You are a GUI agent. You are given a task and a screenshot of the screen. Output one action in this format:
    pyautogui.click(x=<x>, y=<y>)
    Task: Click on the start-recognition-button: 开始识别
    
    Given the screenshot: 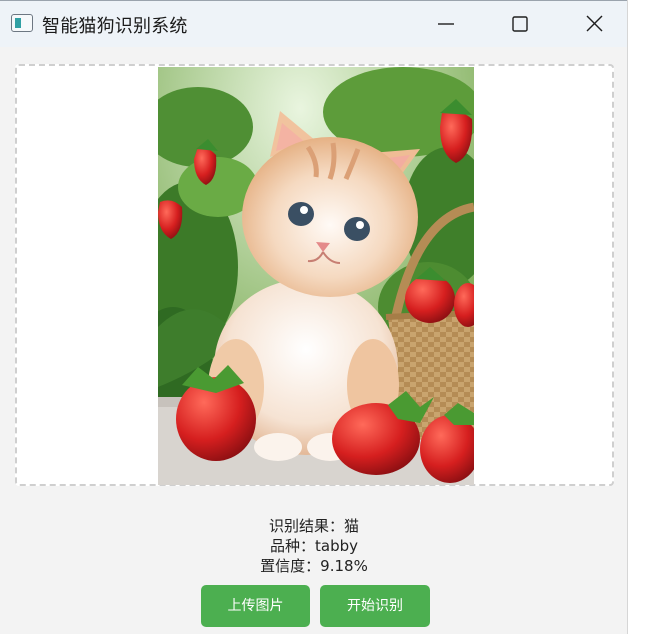 What is the action you would take?
    pyautogui.click(x=375, y=606)
    